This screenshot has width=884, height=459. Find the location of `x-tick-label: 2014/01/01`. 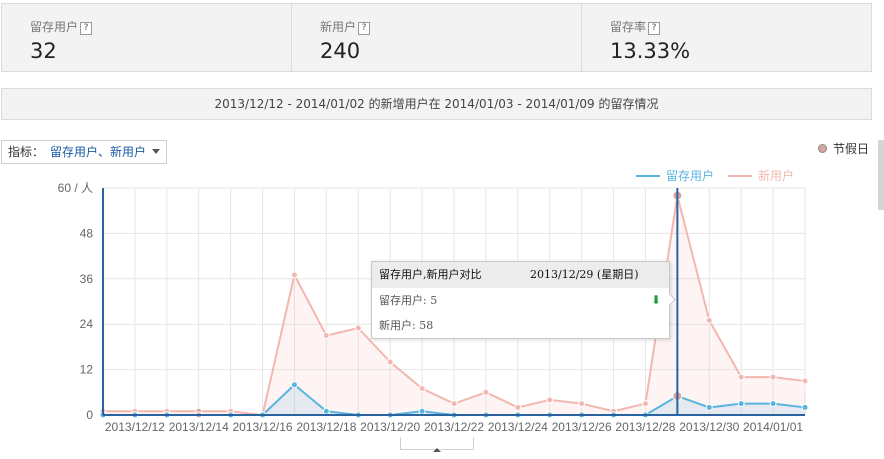

x-tick-label: 2014/01/01 is located at coordinates (773, 427).